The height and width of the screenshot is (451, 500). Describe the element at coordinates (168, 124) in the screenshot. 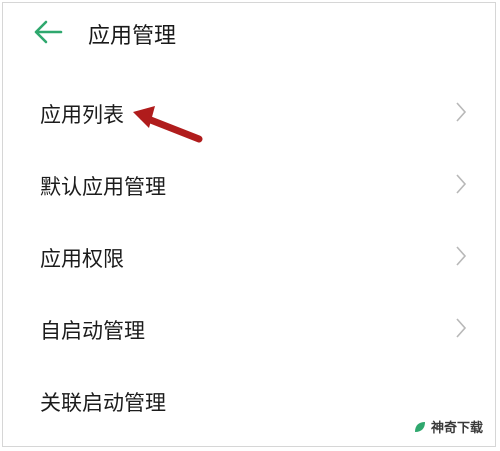

I see `annotation-arrow-icon` at that location.